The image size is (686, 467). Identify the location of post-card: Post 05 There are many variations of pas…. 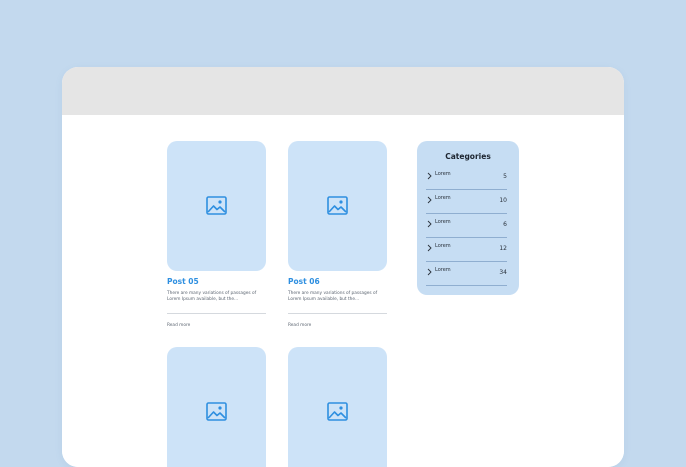
(216, 234).